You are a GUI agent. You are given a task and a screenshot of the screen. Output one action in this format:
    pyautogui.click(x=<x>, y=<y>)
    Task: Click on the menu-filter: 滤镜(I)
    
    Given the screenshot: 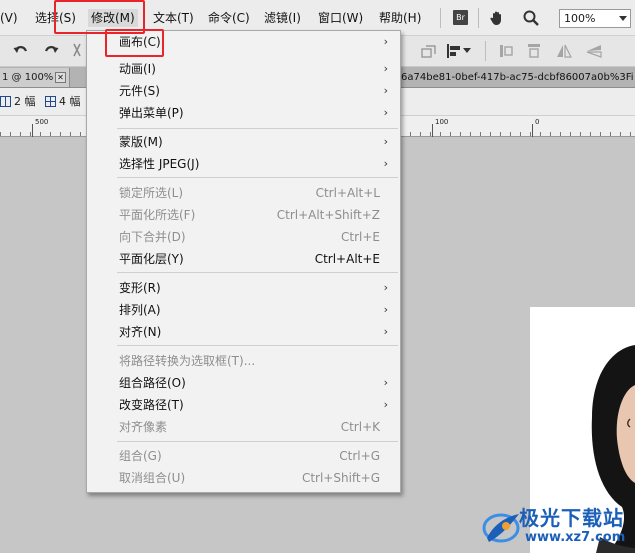 What is the action you would take?
    pyautogui.click(x=282, y=18)
    